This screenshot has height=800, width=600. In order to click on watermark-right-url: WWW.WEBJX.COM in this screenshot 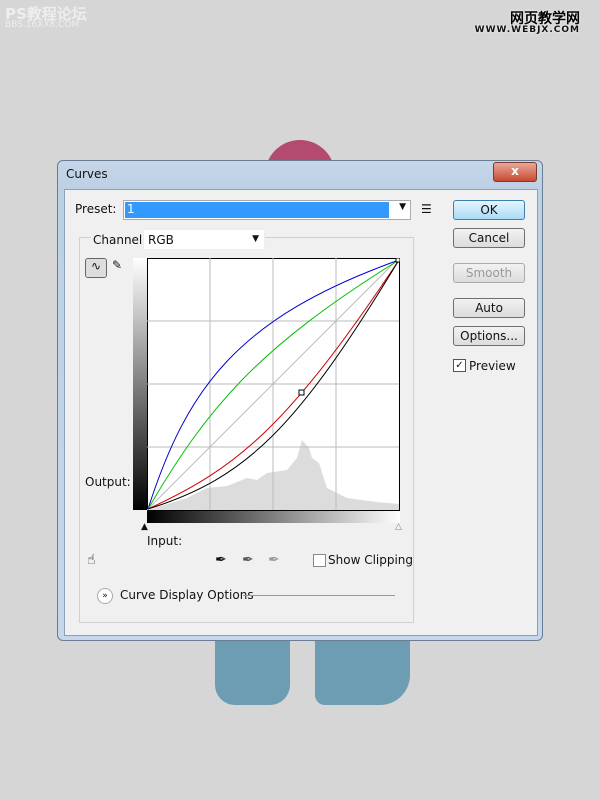, I will do `click(527, 30)`.